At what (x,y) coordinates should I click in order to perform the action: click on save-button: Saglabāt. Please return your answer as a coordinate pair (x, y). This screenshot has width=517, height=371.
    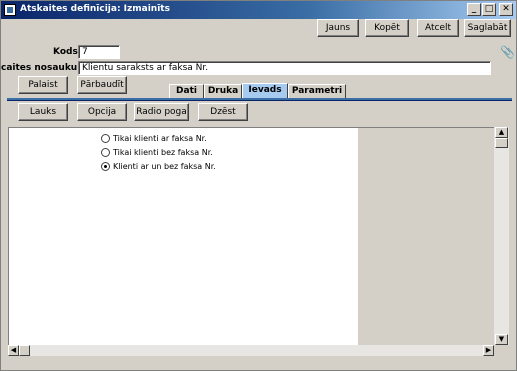
    Looking at the image, I should click on (487, 28).